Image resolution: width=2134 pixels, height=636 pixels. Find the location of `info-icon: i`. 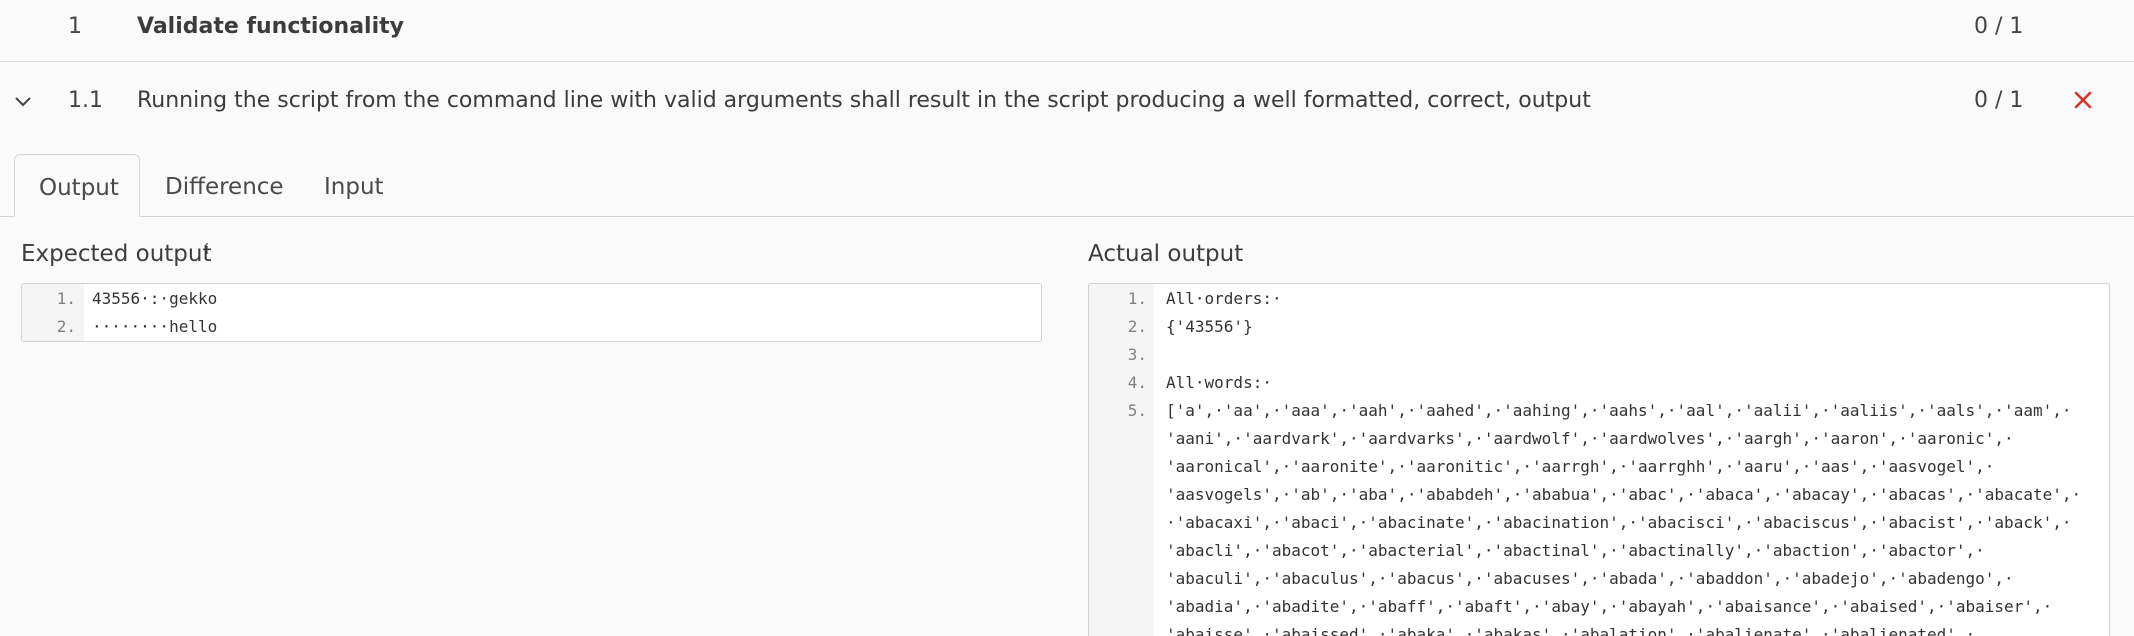

info-icon: i is located at coordinates (207, 250).